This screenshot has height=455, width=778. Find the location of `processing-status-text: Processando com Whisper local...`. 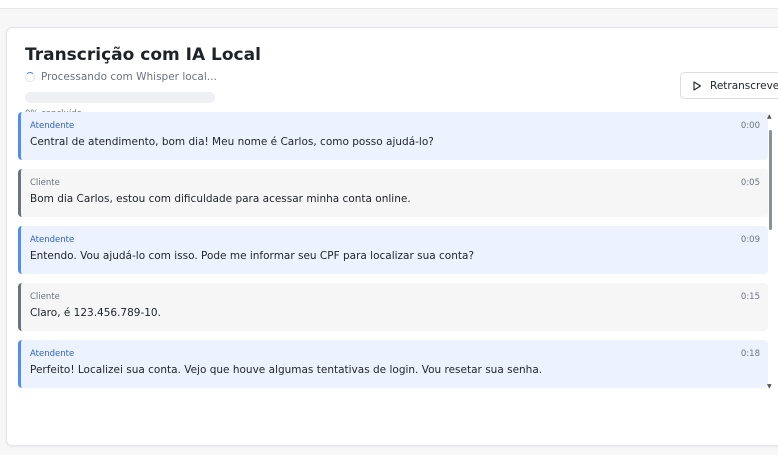

processing-status-text: Processando com Whisper local... is located at coordinates (129, 77).